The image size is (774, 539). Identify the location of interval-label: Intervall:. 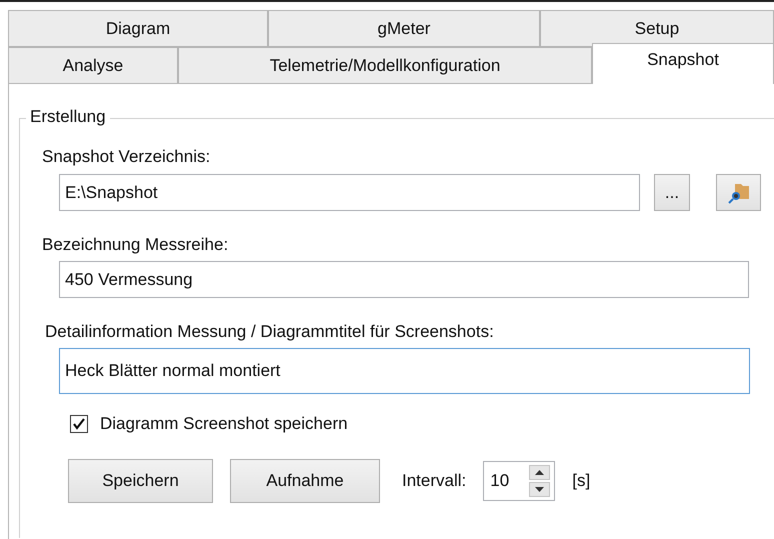
(434, 481).